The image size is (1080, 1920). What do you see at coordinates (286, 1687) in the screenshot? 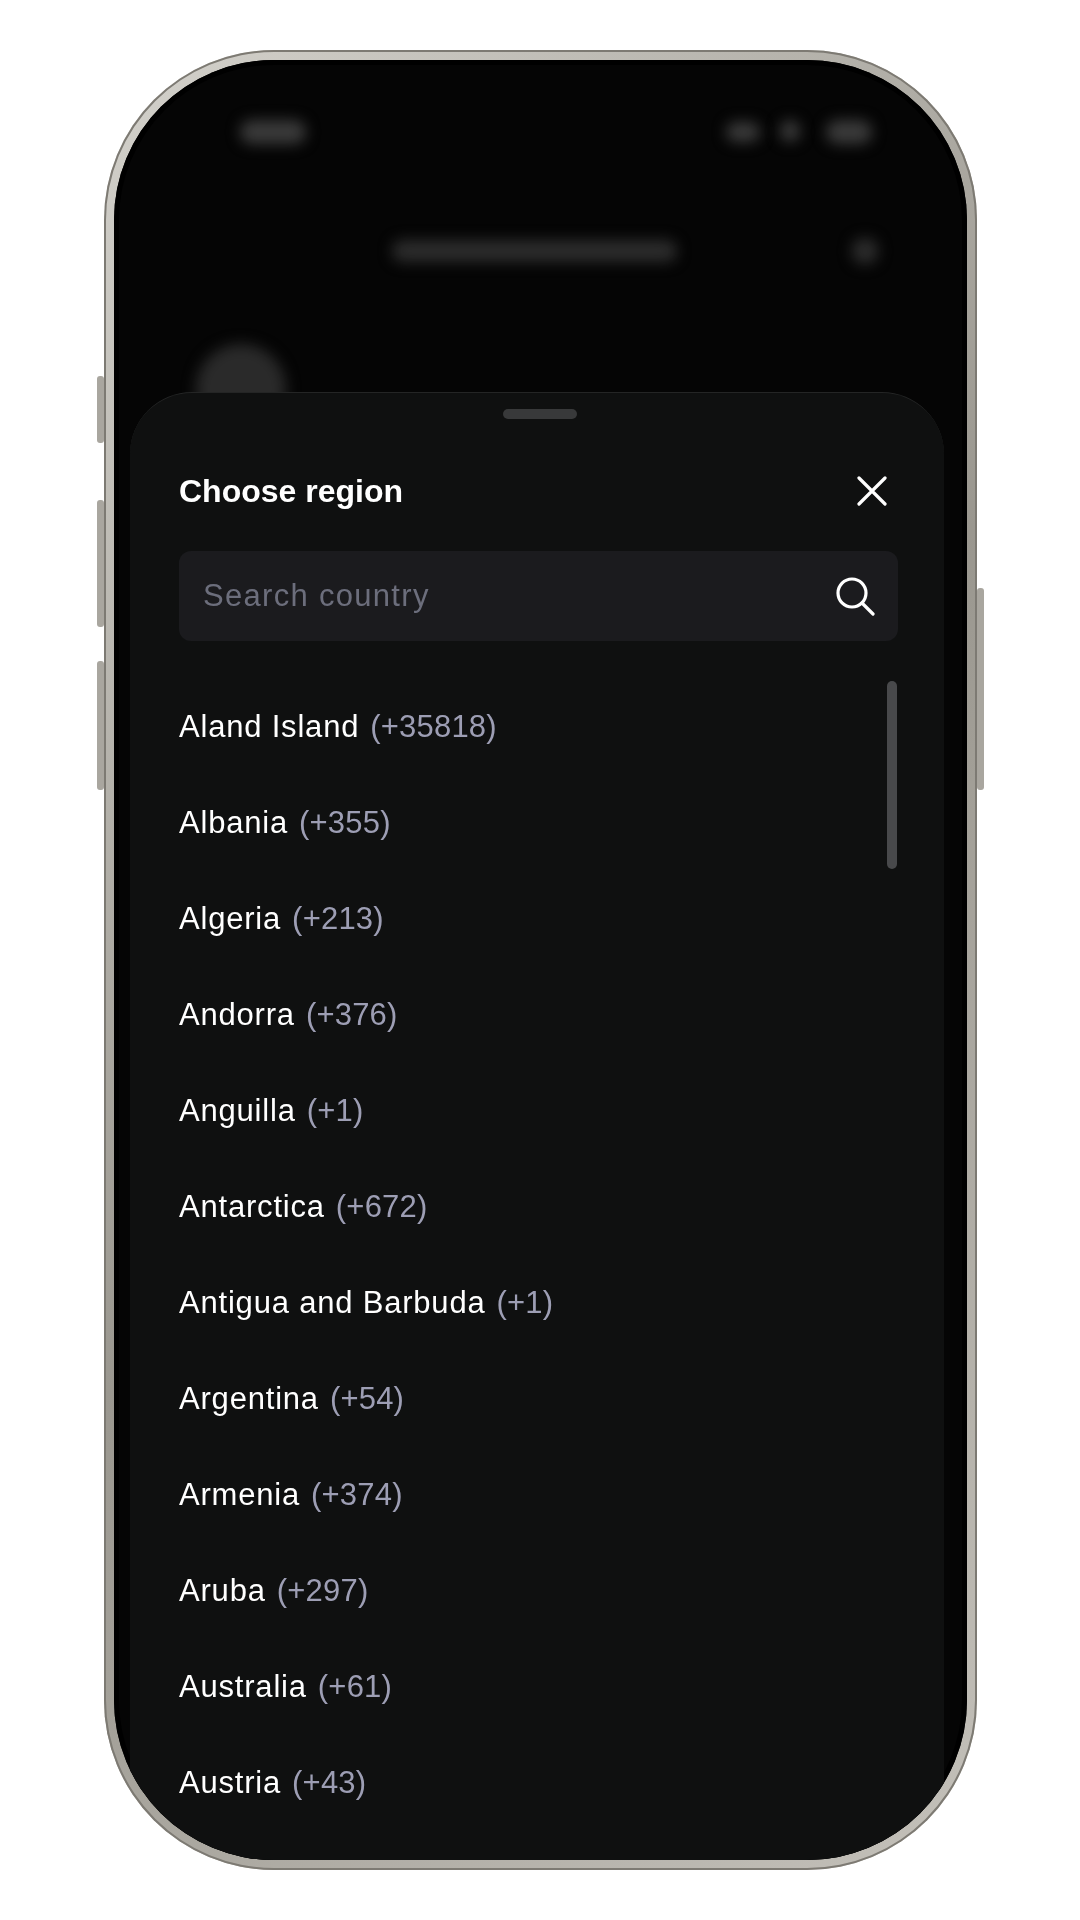
I see `country-option: Australia (+61)` at bounding box center [286, 1687].